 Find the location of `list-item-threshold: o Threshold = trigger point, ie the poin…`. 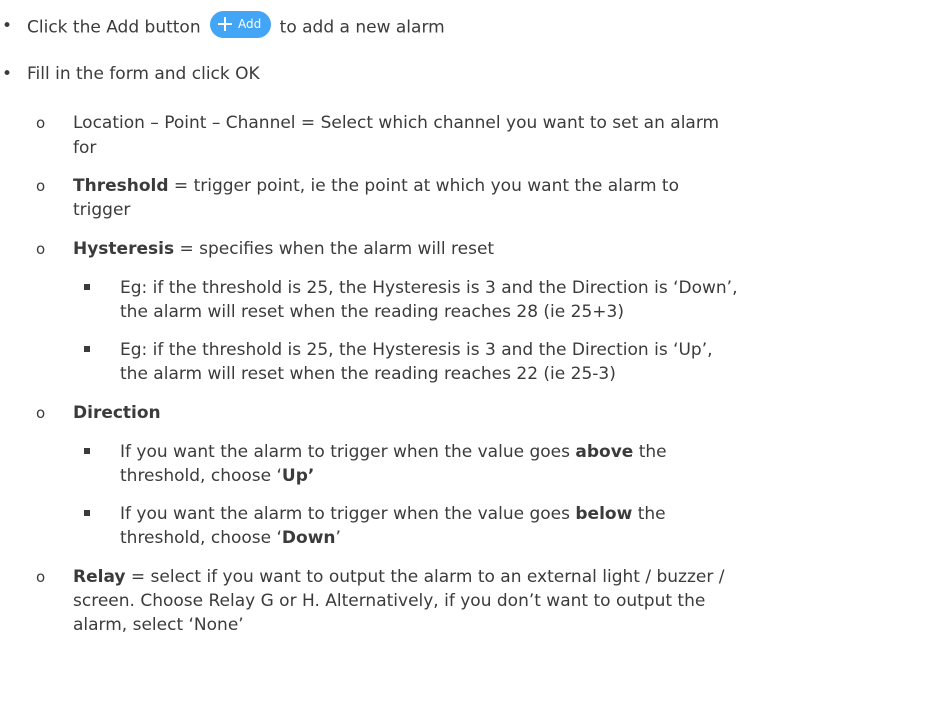

list-item-threshold: o Threshold = trigger point, ie the poin… is located at coordinates (474, 186).